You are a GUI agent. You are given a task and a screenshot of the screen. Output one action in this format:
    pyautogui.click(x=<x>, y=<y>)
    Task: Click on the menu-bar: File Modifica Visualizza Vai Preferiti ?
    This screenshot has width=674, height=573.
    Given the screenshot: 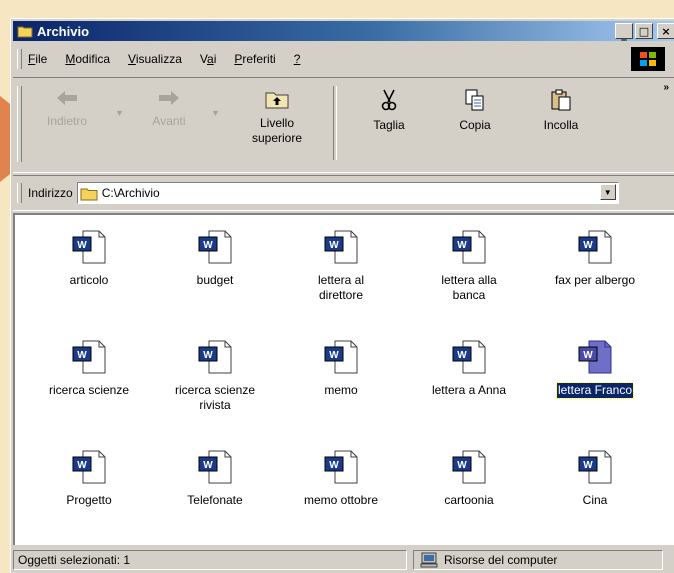 What is the action you would take?
    pyautogui.click(x=343, y=59)
    